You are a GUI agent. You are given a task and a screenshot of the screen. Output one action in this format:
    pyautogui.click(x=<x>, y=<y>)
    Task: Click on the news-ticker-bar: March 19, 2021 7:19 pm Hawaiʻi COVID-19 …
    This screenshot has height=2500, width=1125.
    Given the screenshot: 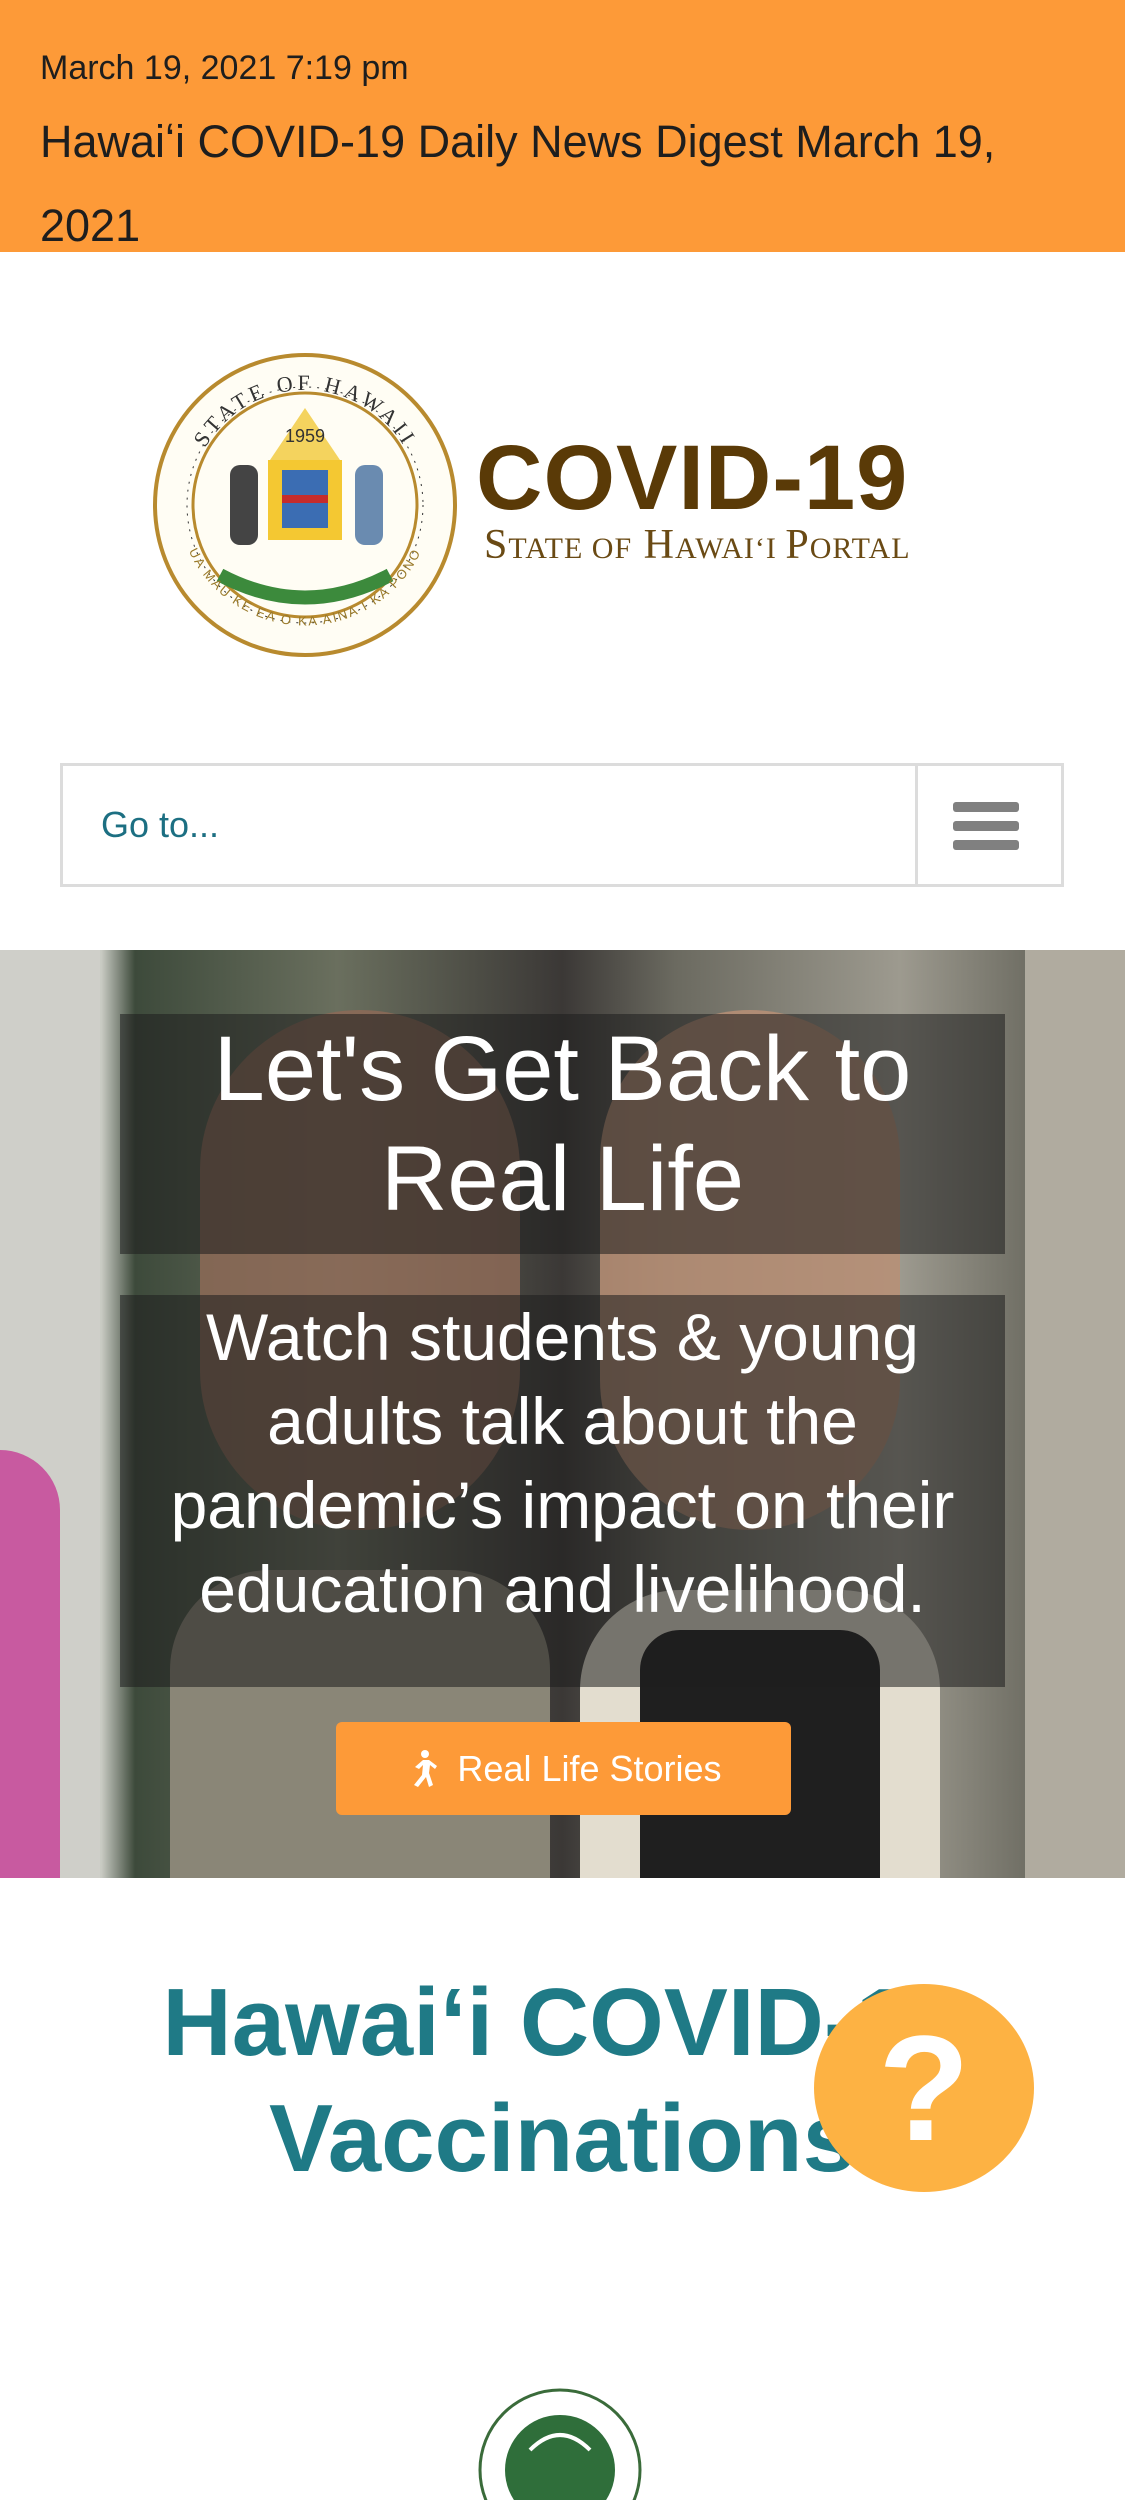 What is the action you would take?
    pyautogui.click(x=562, y=126)
    